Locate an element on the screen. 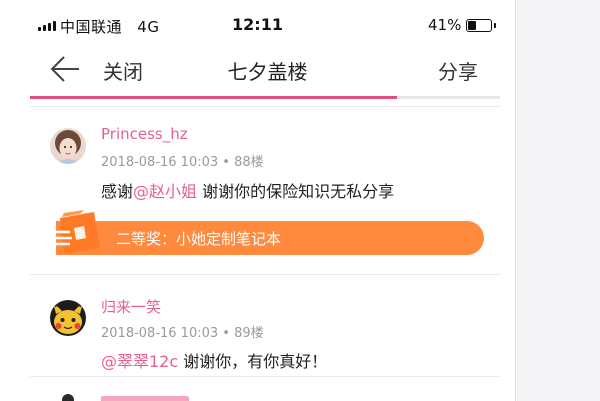 This screenshot has width=600, height=401. comment-text: @翠翠12c 谢谢你，有你真好！ is located at coordinates (214, 360).